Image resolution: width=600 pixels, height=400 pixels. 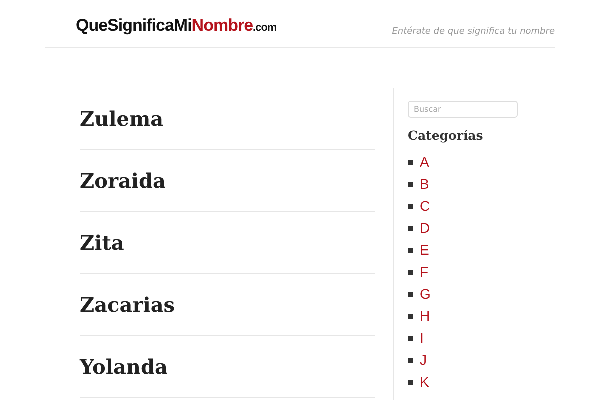 What do you see at coordinates (463, 109) in the screenshot?
I see `search-field: Buscar` at bounding box center [463, 109].